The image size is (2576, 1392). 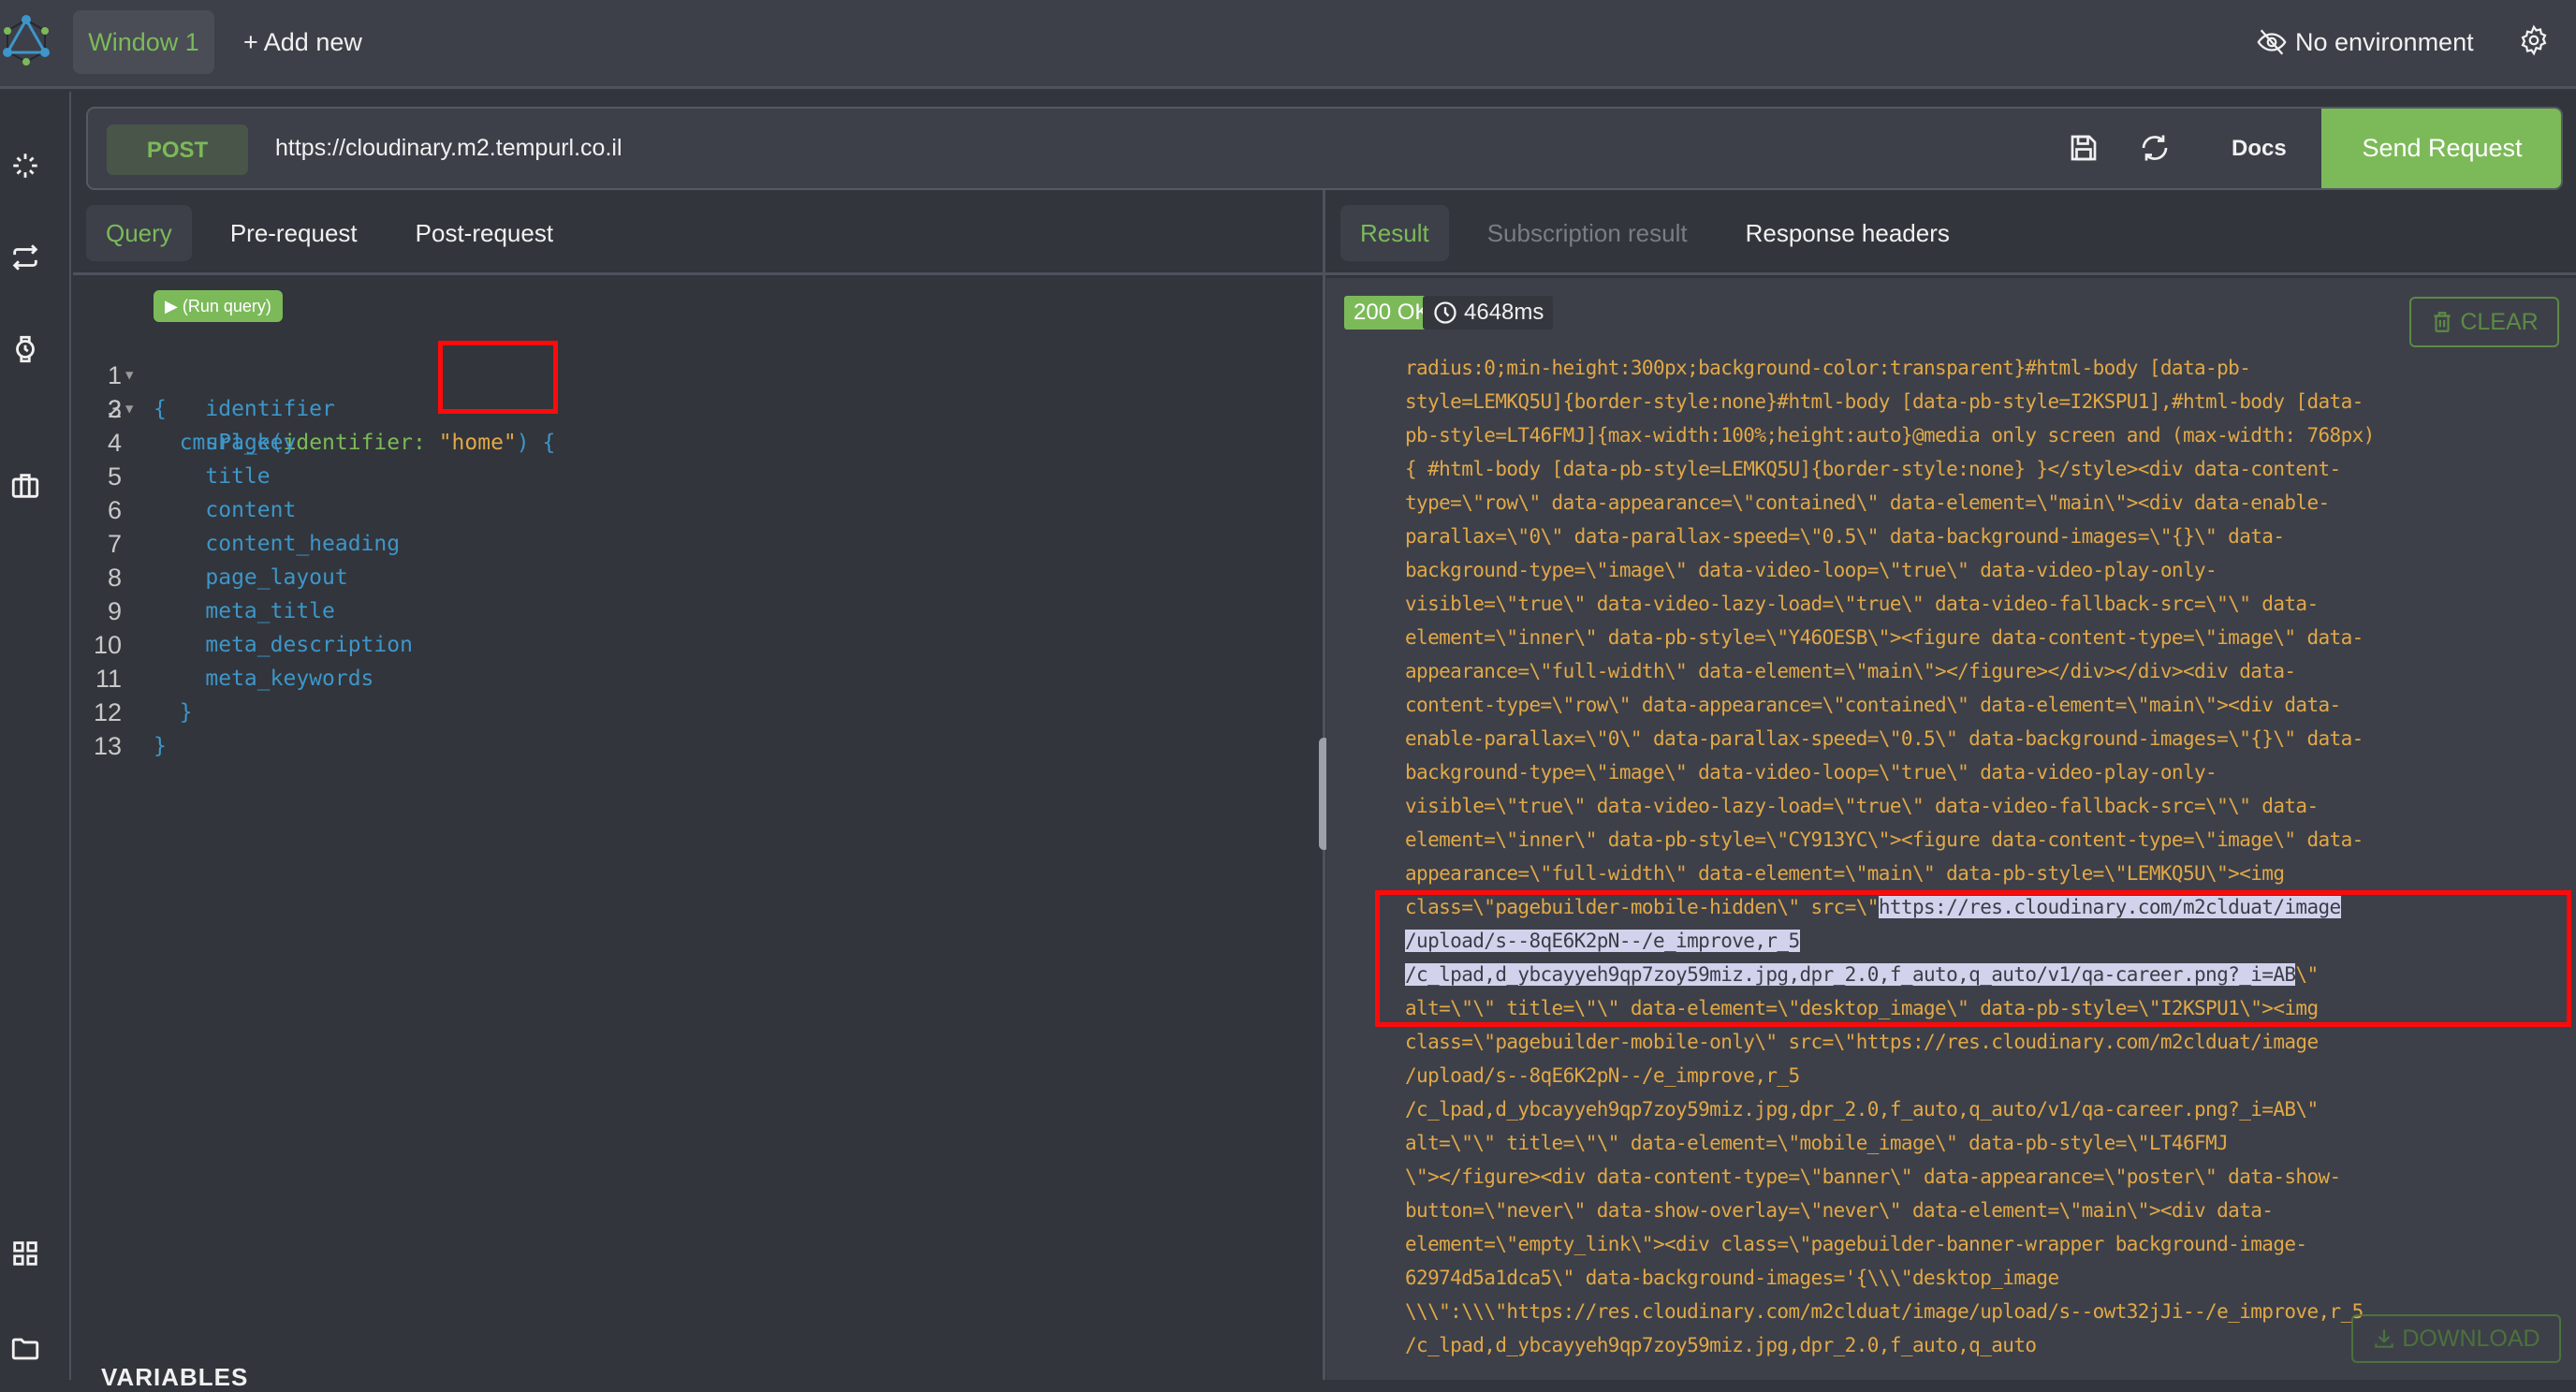 What do you see at coordinates (2534, 40) in the screenshot?
I see `settings-gear-icon` at bounding box center [2534, 40].